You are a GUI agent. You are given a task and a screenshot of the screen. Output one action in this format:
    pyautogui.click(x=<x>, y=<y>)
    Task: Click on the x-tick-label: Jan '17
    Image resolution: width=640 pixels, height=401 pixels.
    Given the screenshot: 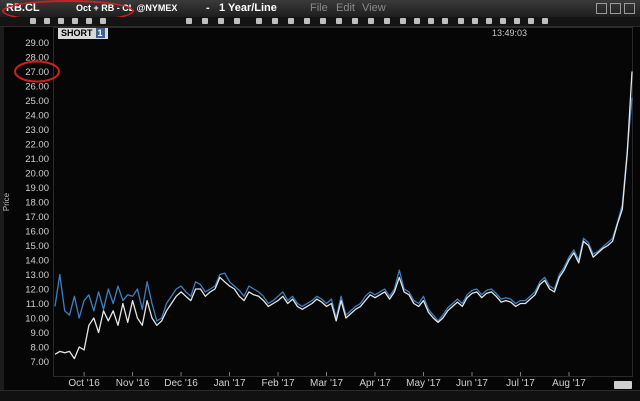 What is the action you would take?
    pyautogui.click(x=230, y=383)
    